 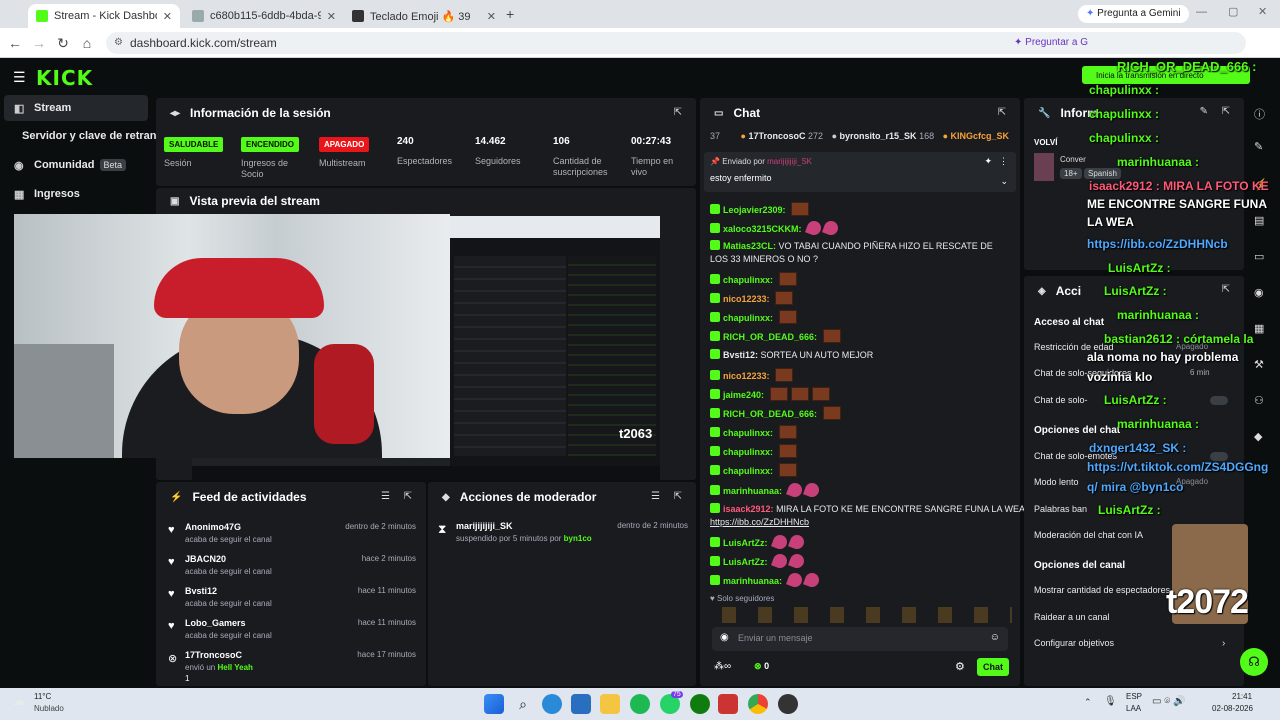 I want to click on preguntar-gemini-button: ✦ Preguntar a G, so click(x=1051, y=43).